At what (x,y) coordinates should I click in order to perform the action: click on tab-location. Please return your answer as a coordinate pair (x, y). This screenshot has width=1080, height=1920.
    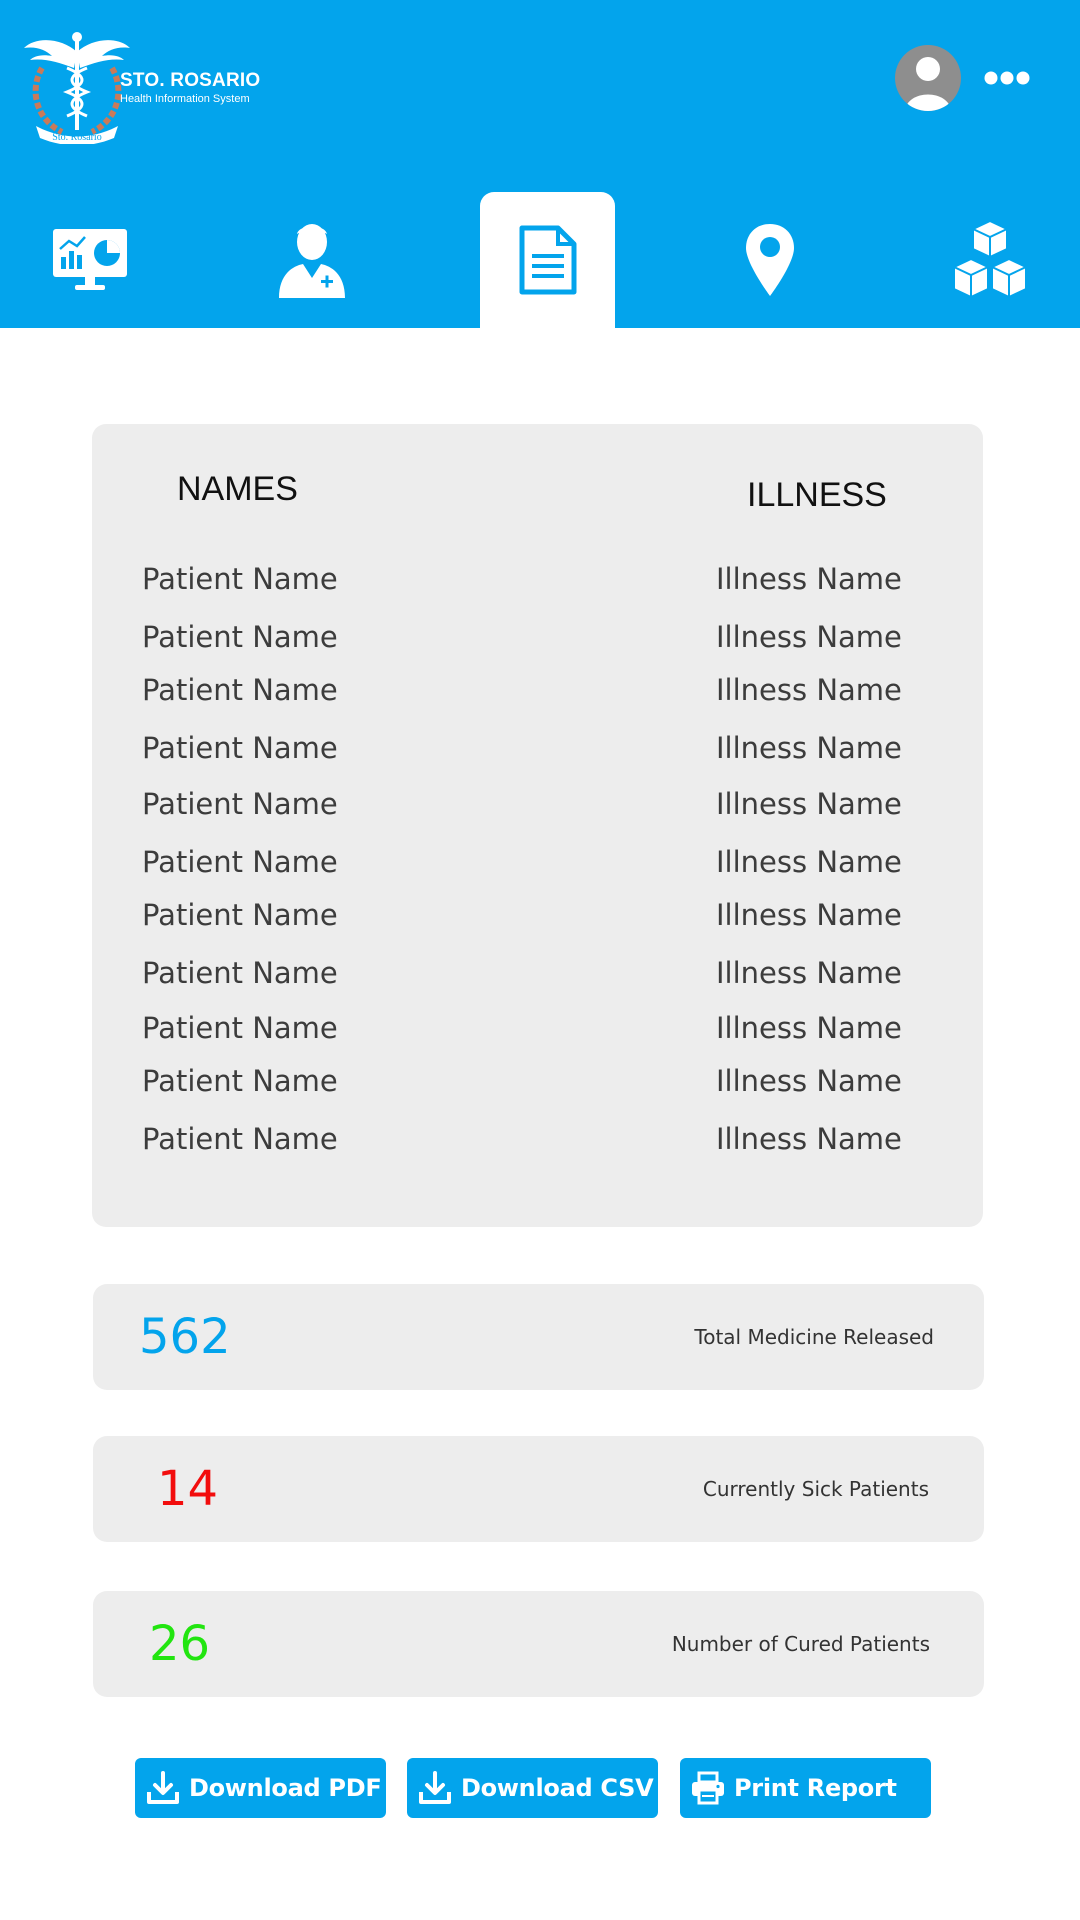
    Looking at the image, I should click on (770, 260).